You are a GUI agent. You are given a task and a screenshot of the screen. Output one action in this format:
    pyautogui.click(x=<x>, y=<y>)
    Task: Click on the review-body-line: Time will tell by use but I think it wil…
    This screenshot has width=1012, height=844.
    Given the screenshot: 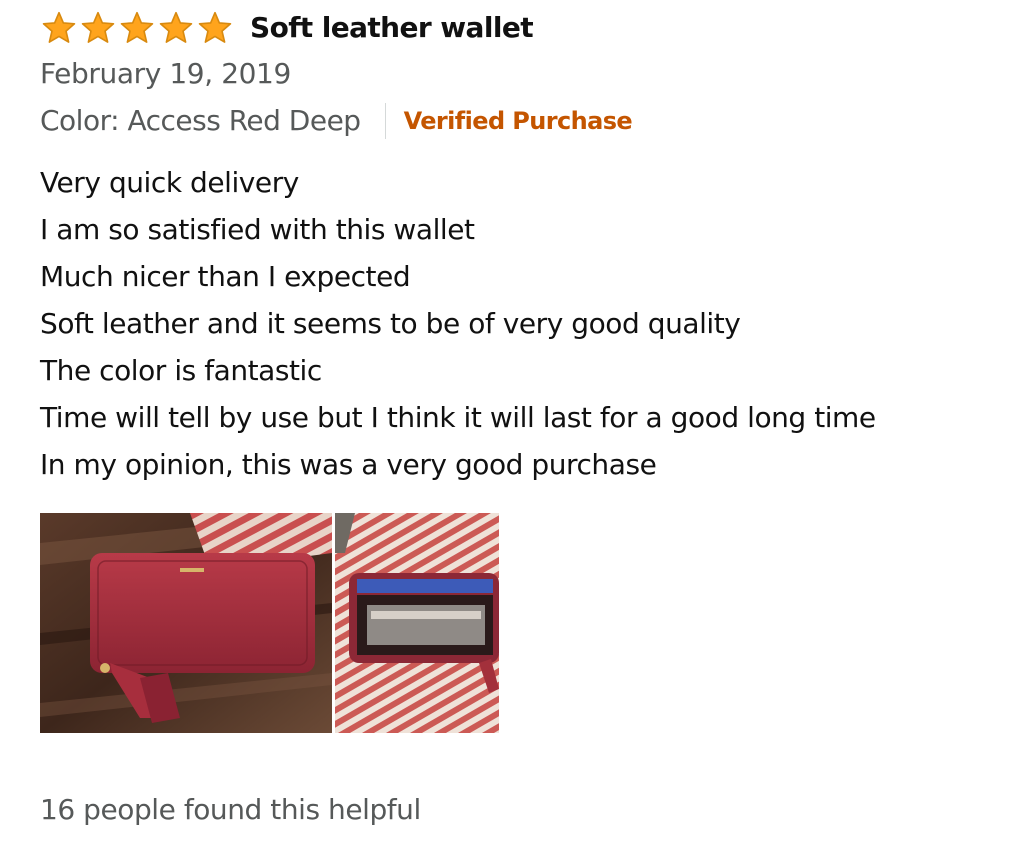 What is the action you would take?
    pyautogui.click(x=458, y=417)
    